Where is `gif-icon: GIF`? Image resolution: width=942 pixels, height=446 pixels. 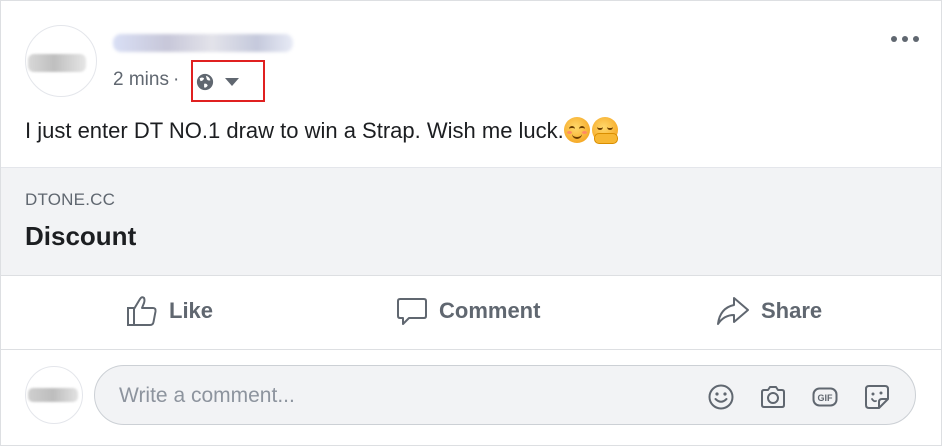
gif-icon: GIF is located at coordinates (825, 397).